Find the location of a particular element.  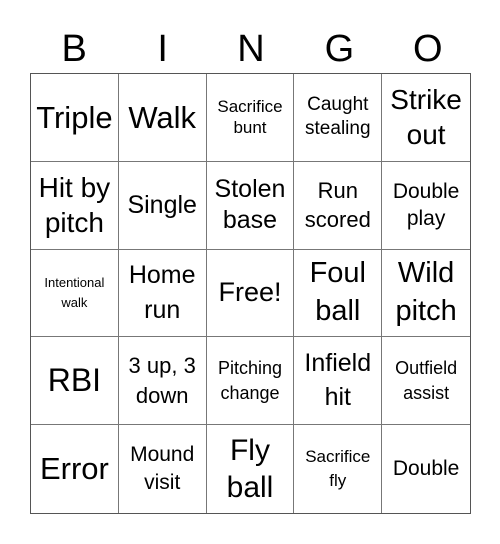

bingo-cell: Pitching change is located at coordinates (250, 381).